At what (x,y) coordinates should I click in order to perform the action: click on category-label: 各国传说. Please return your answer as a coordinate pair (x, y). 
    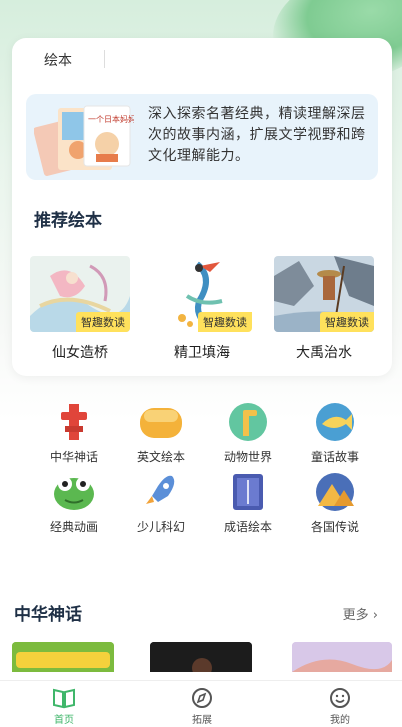
    Looking at the image, I should click on (334, 527).